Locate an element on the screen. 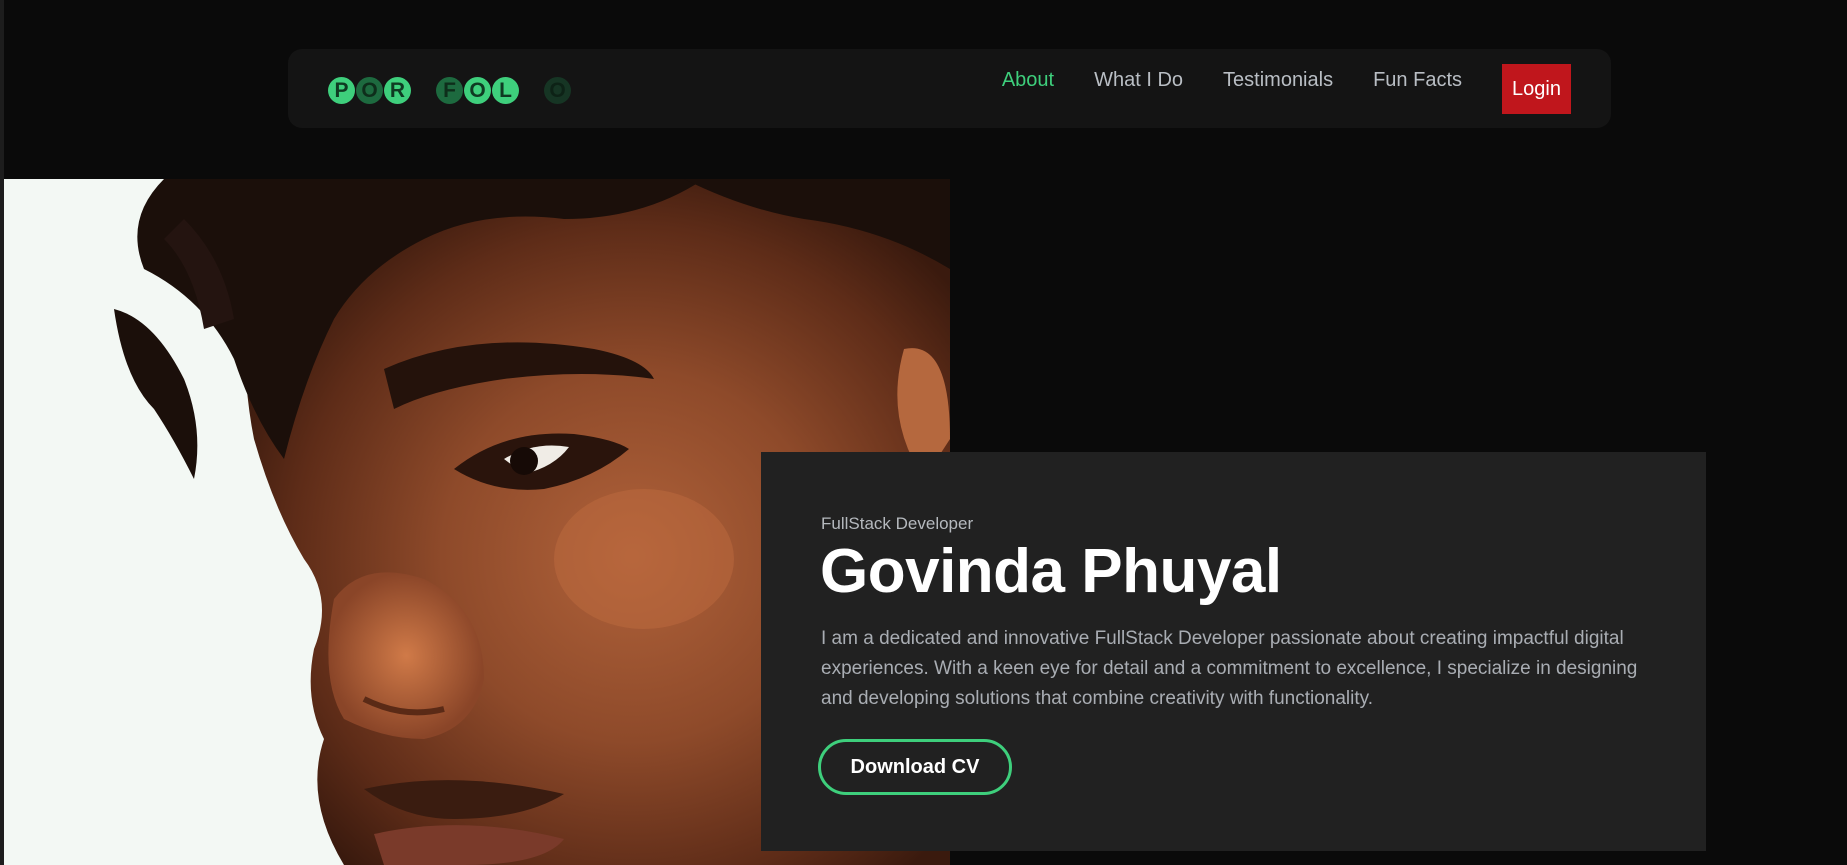 This screenshot has width=1847, height=865. hero-subtitle: FullStack Developer is located at coordinates (897, 523).